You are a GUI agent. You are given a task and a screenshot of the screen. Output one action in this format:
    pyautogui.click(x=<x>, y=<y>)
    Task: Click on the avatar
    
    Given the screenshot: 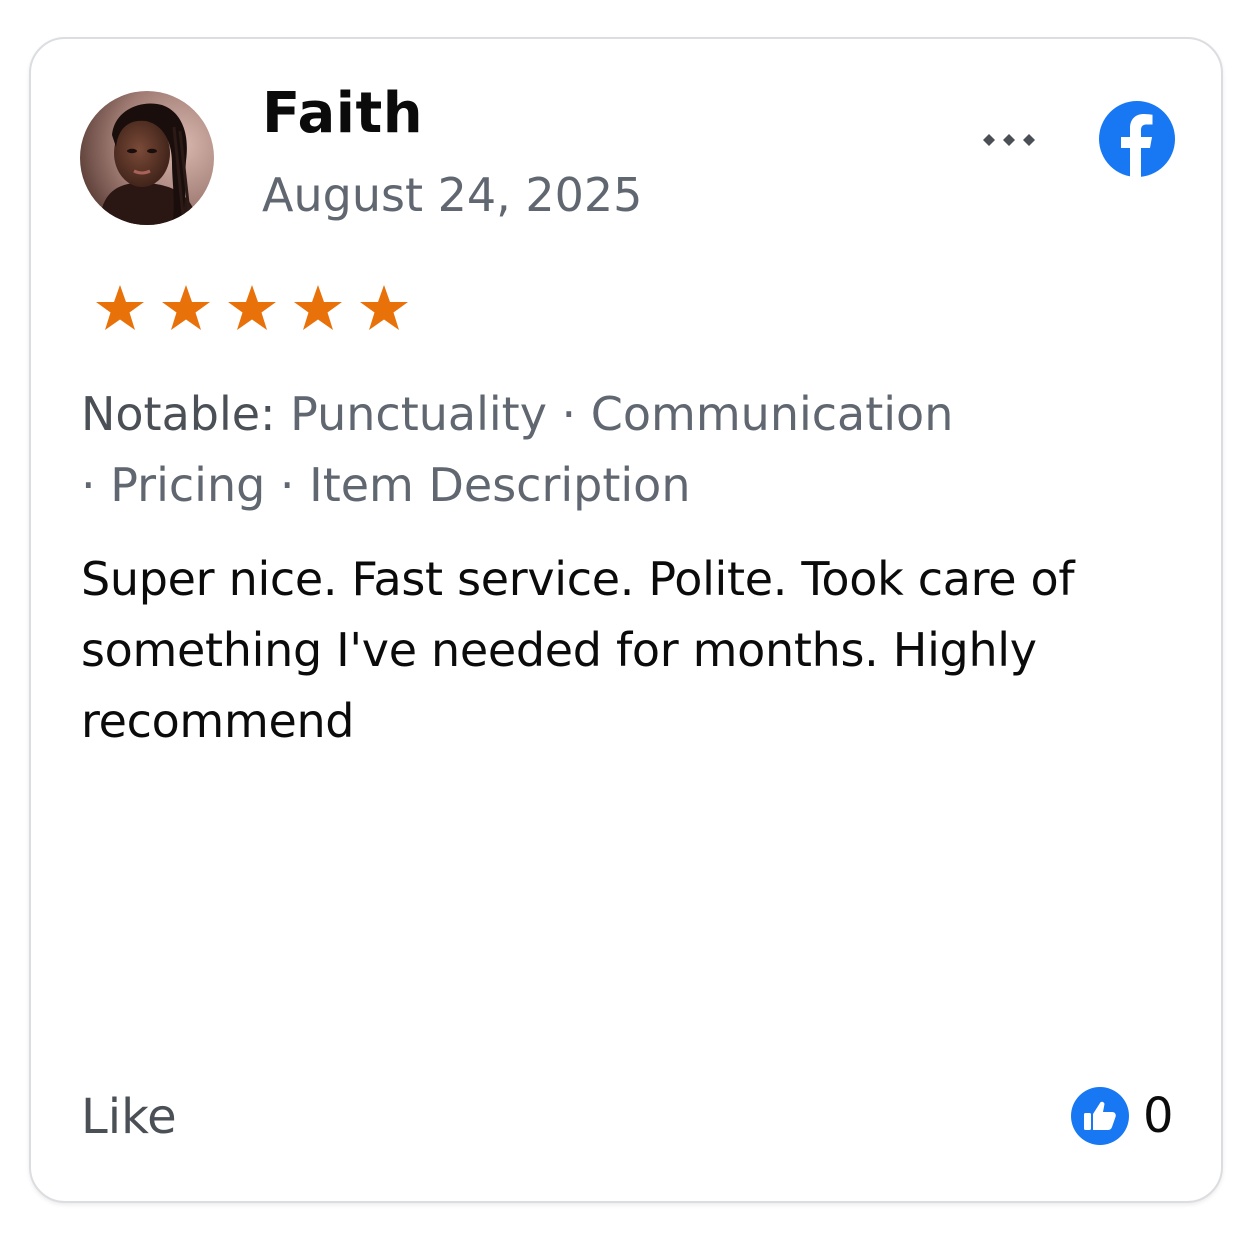 What is the action you would take?
    pyautogui.click(x=147, y=158)
    